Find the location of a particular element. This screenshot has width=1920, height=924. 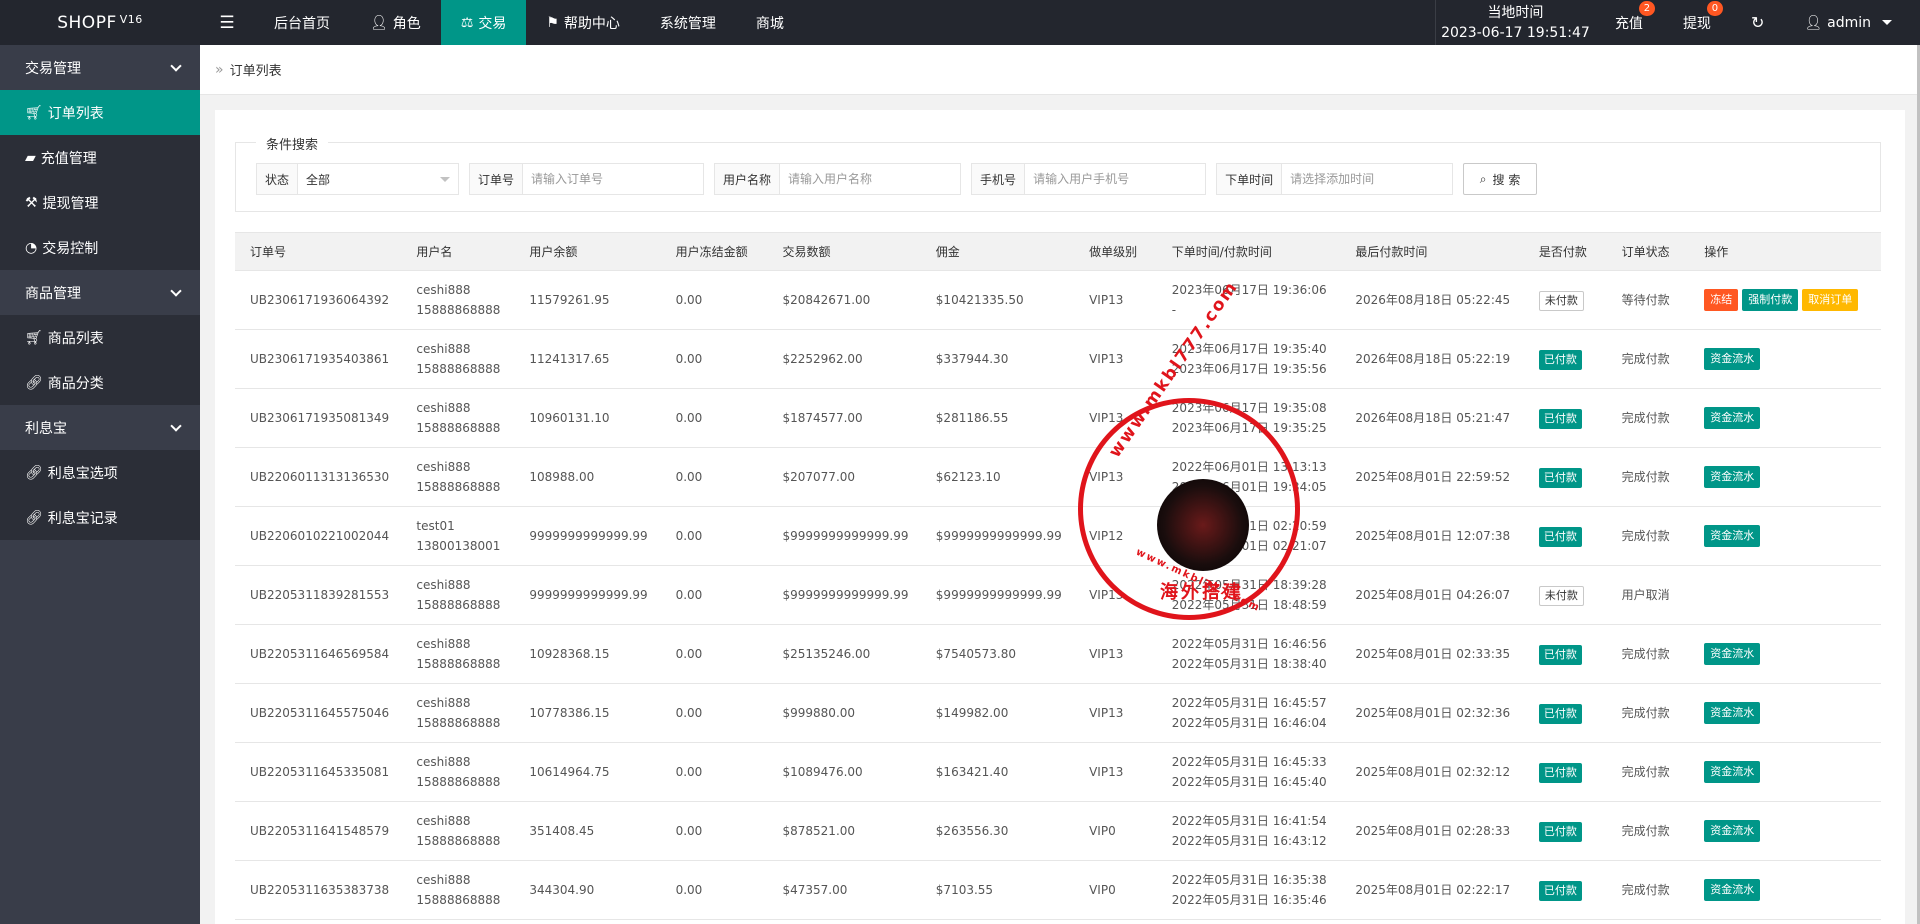

sidebar-item-trade-control: ◔ 交易控制 is located at coordinates (100, 247).